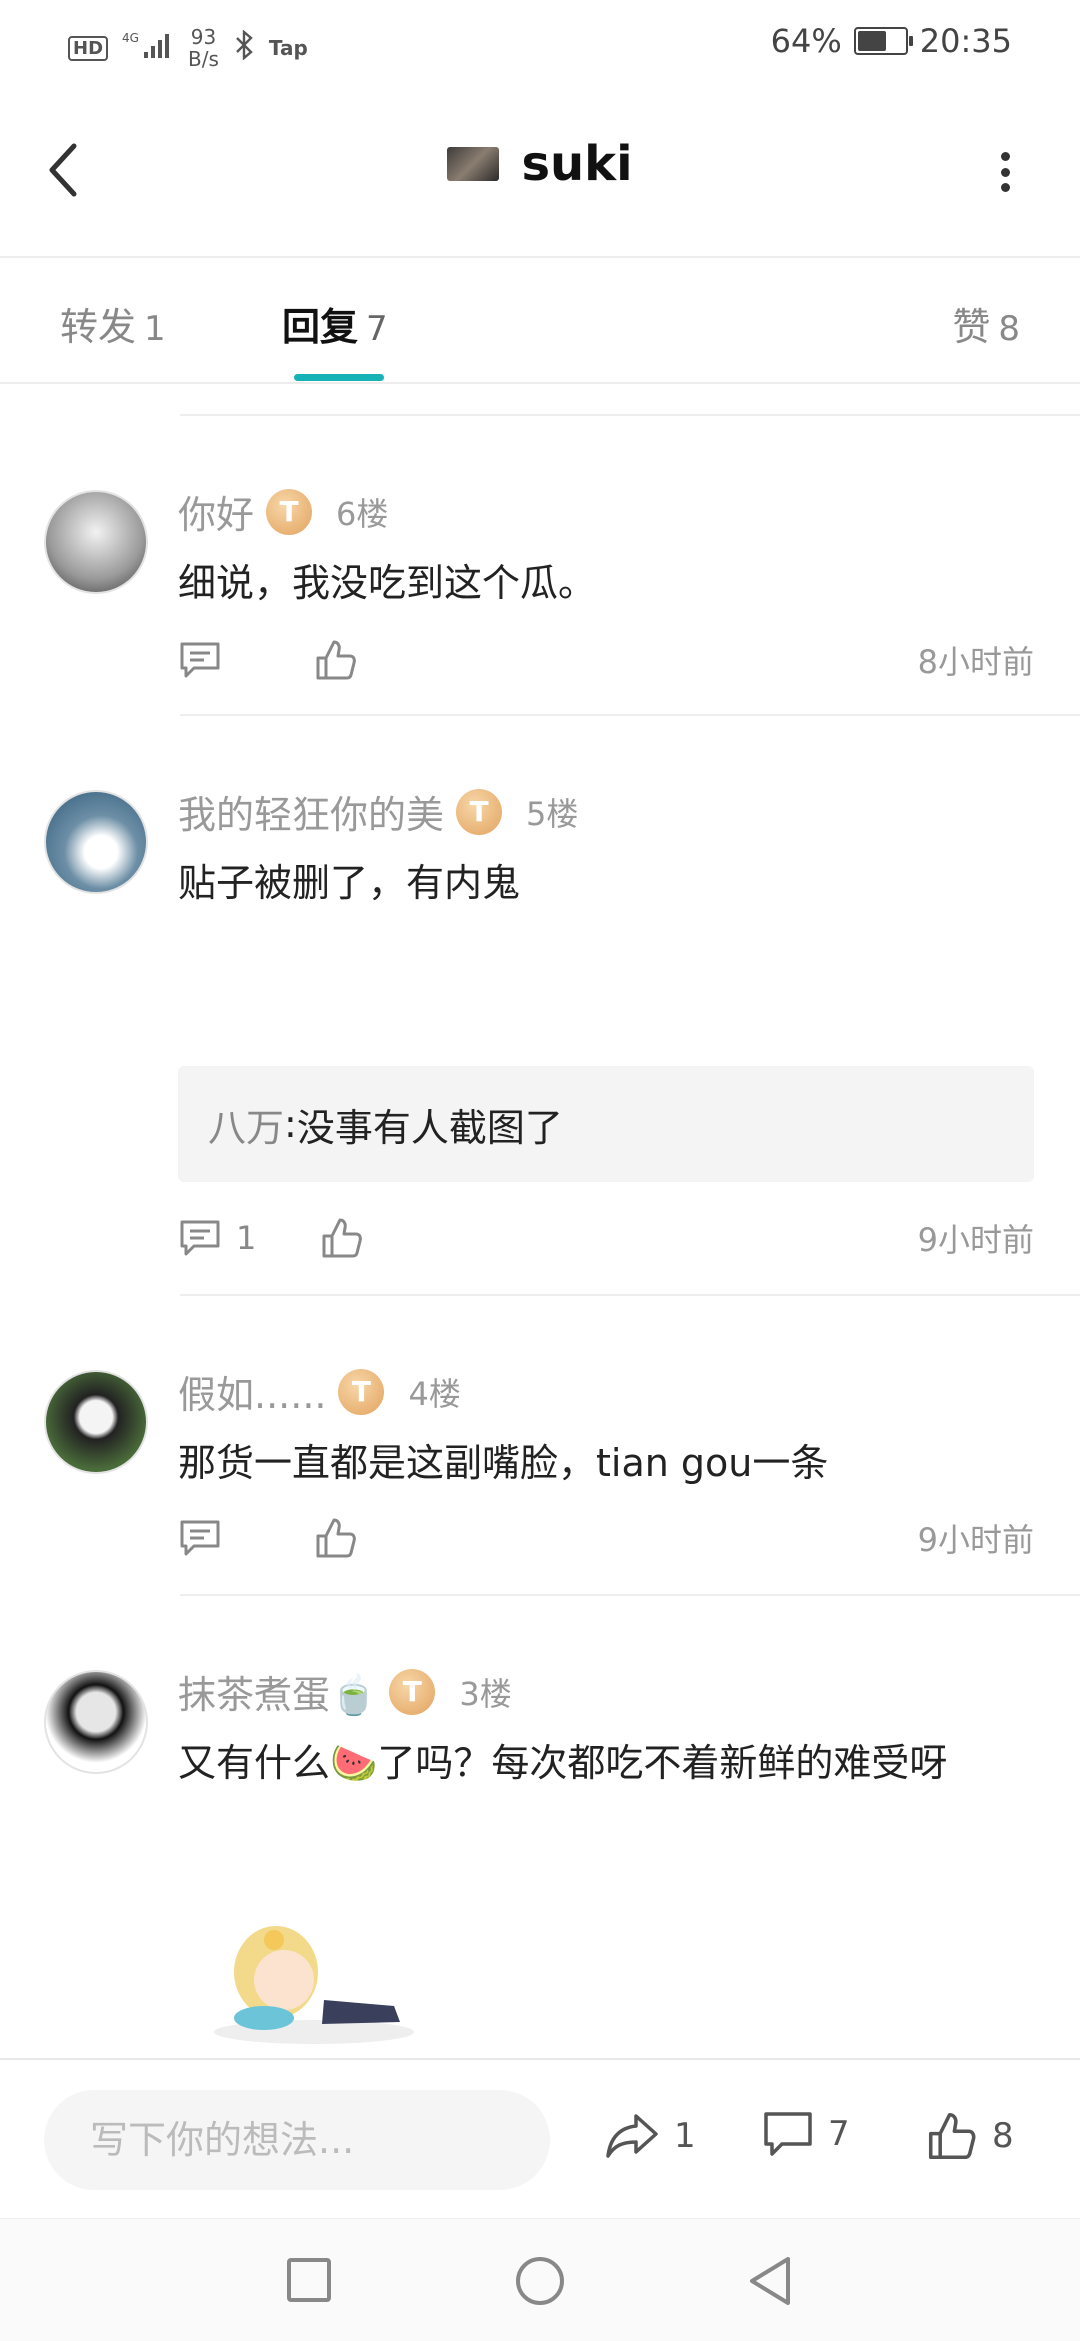  What do you see at coordinates (806, 41) in the screenshot?
I see `battery-percent: 64%` at bounding box center [806, 41].